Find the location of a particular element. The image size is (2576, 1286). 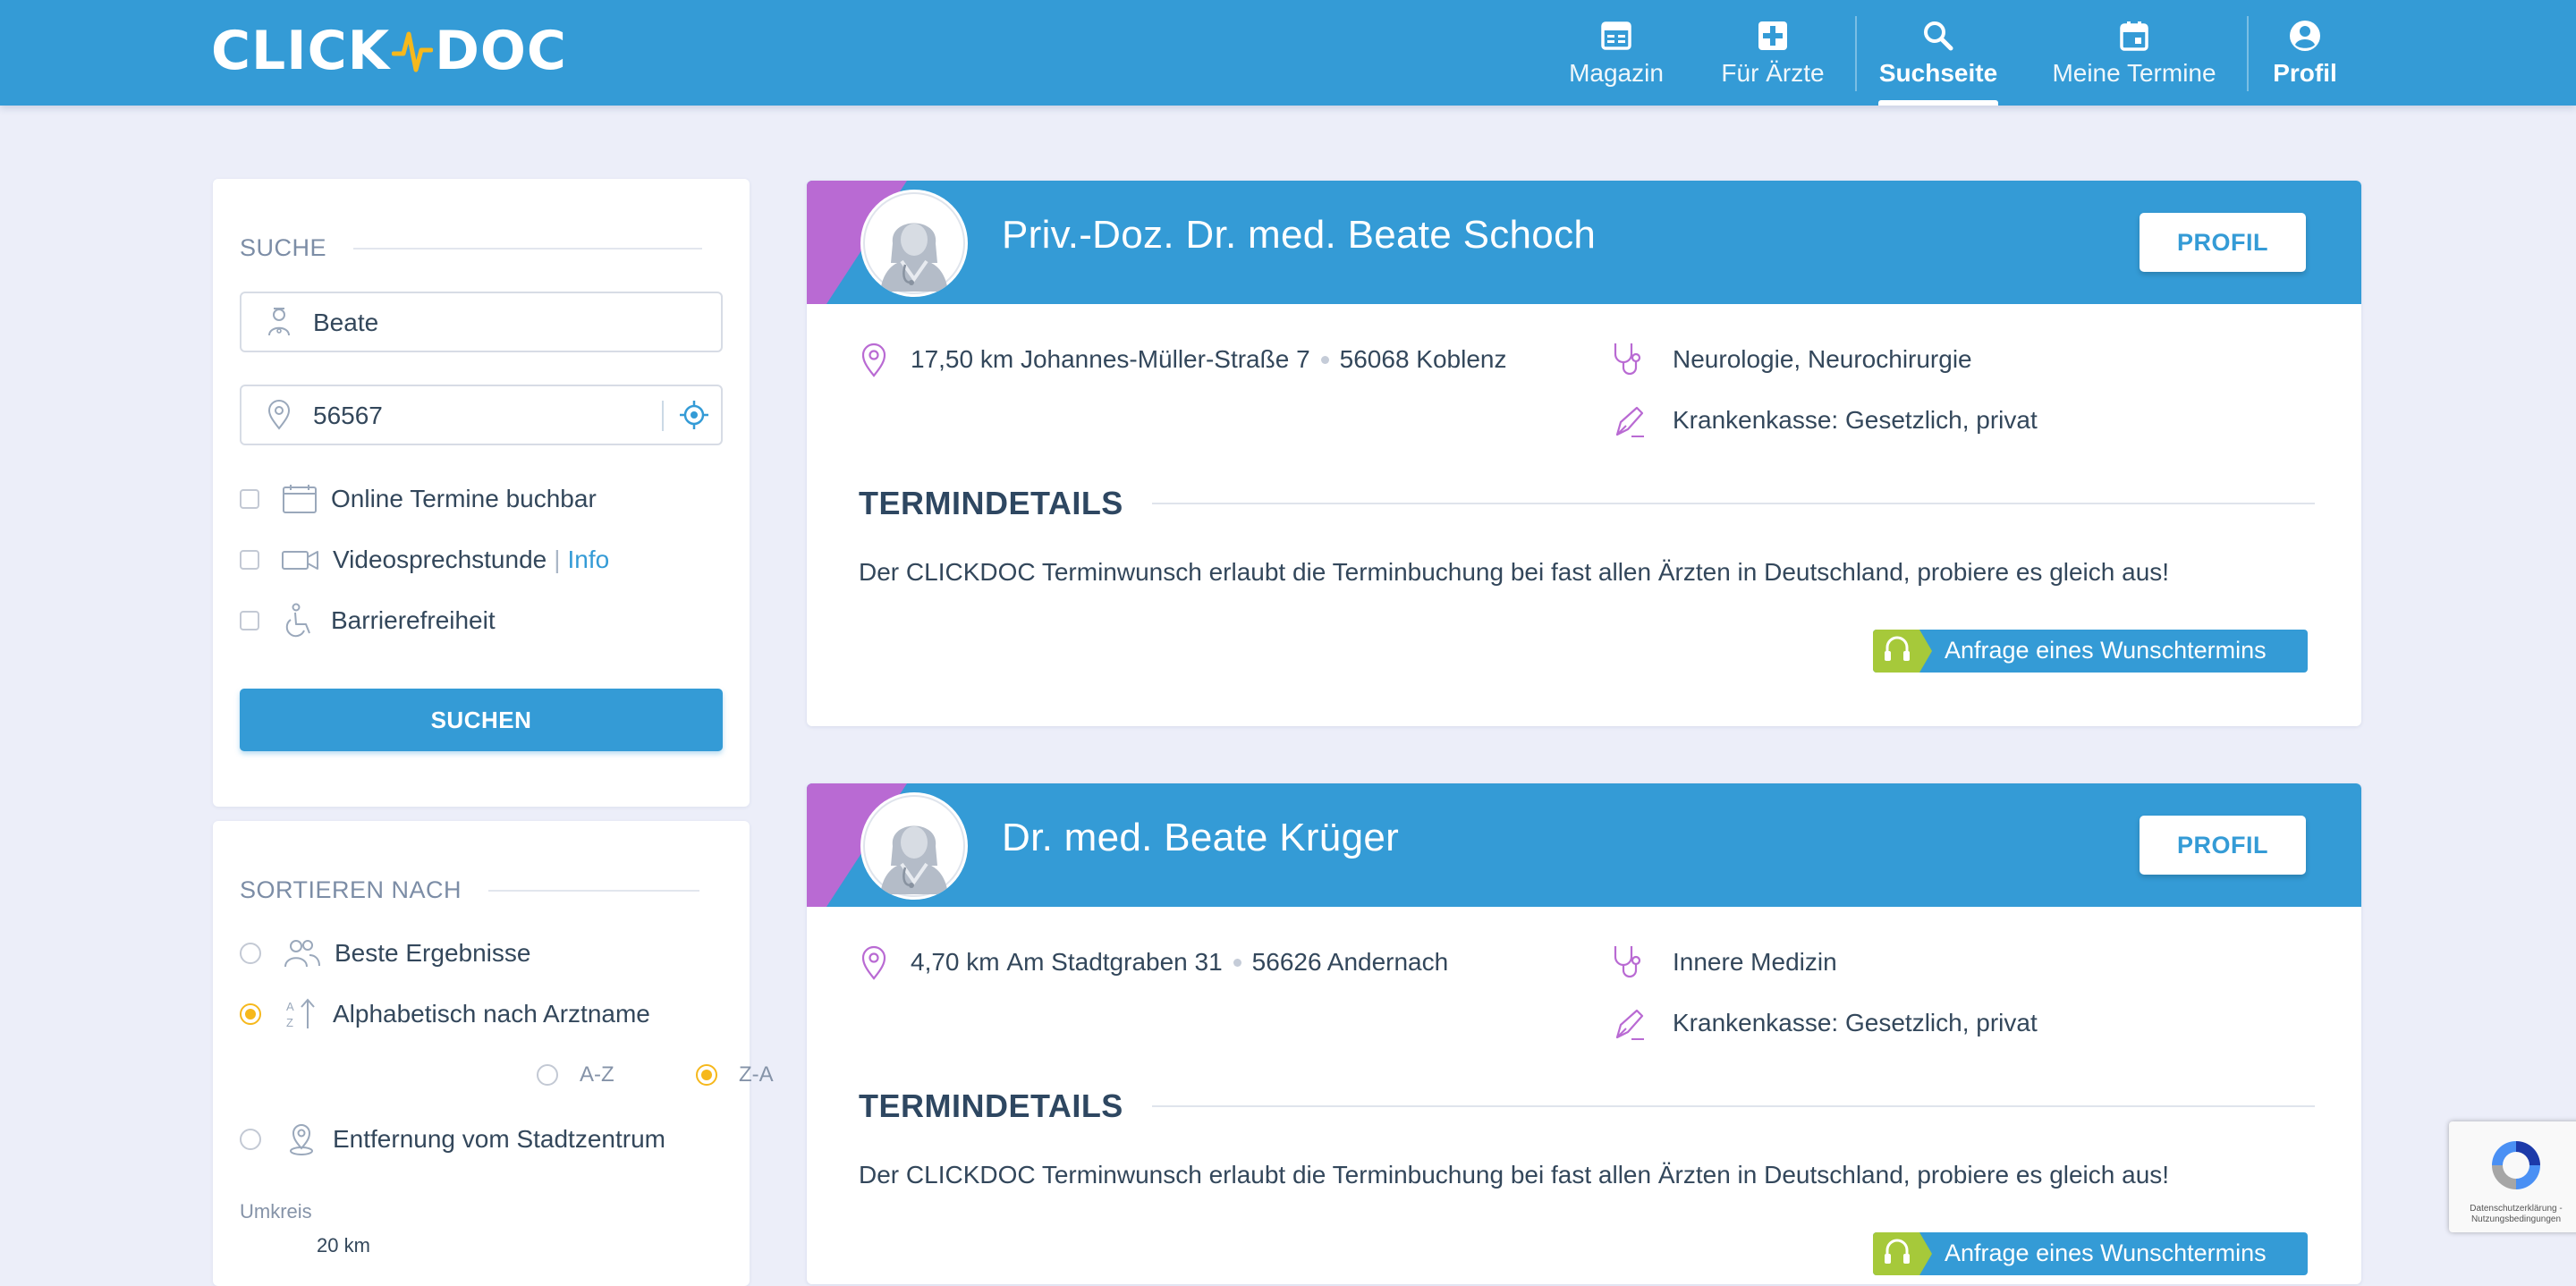

card-header: Priv.-Doz. Dr. med. Beate Schoch PROFIL is located at coordinates (1584, 242).